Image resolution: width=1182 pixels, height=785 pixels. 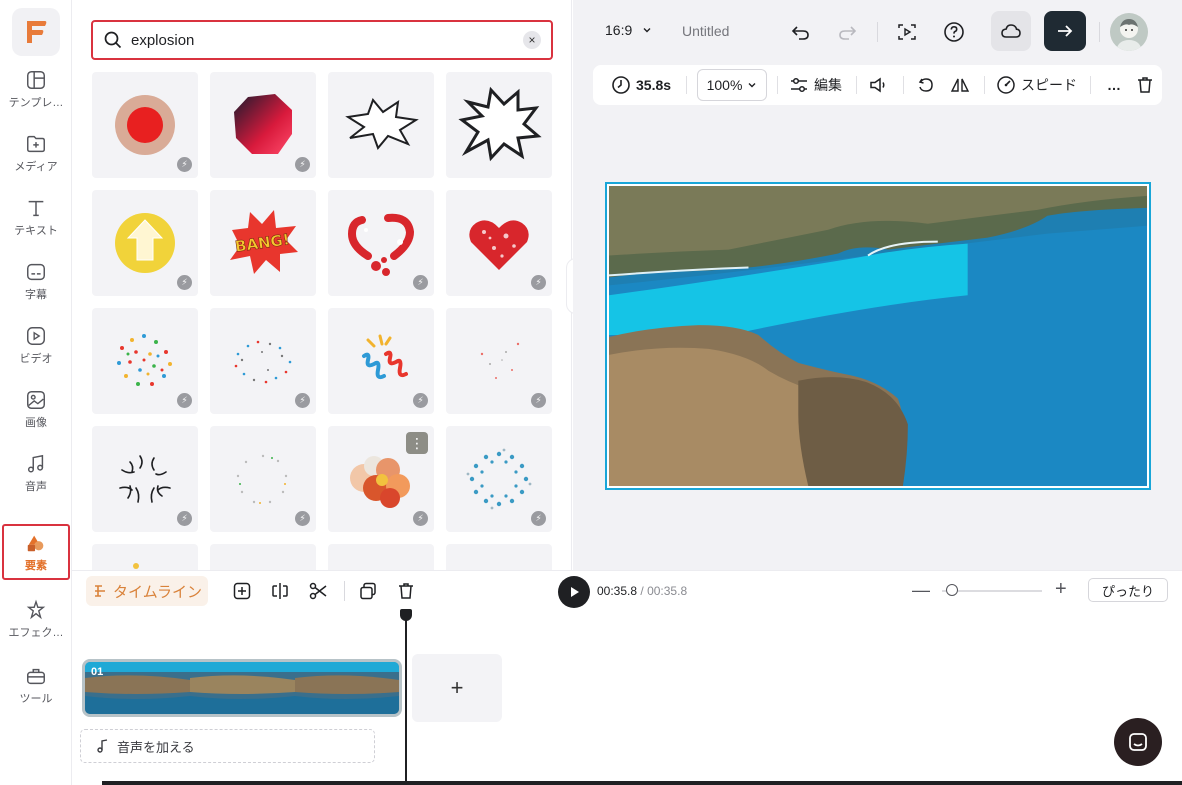 I want to click on zoom-out-button: —, so click(x=921, y=590).